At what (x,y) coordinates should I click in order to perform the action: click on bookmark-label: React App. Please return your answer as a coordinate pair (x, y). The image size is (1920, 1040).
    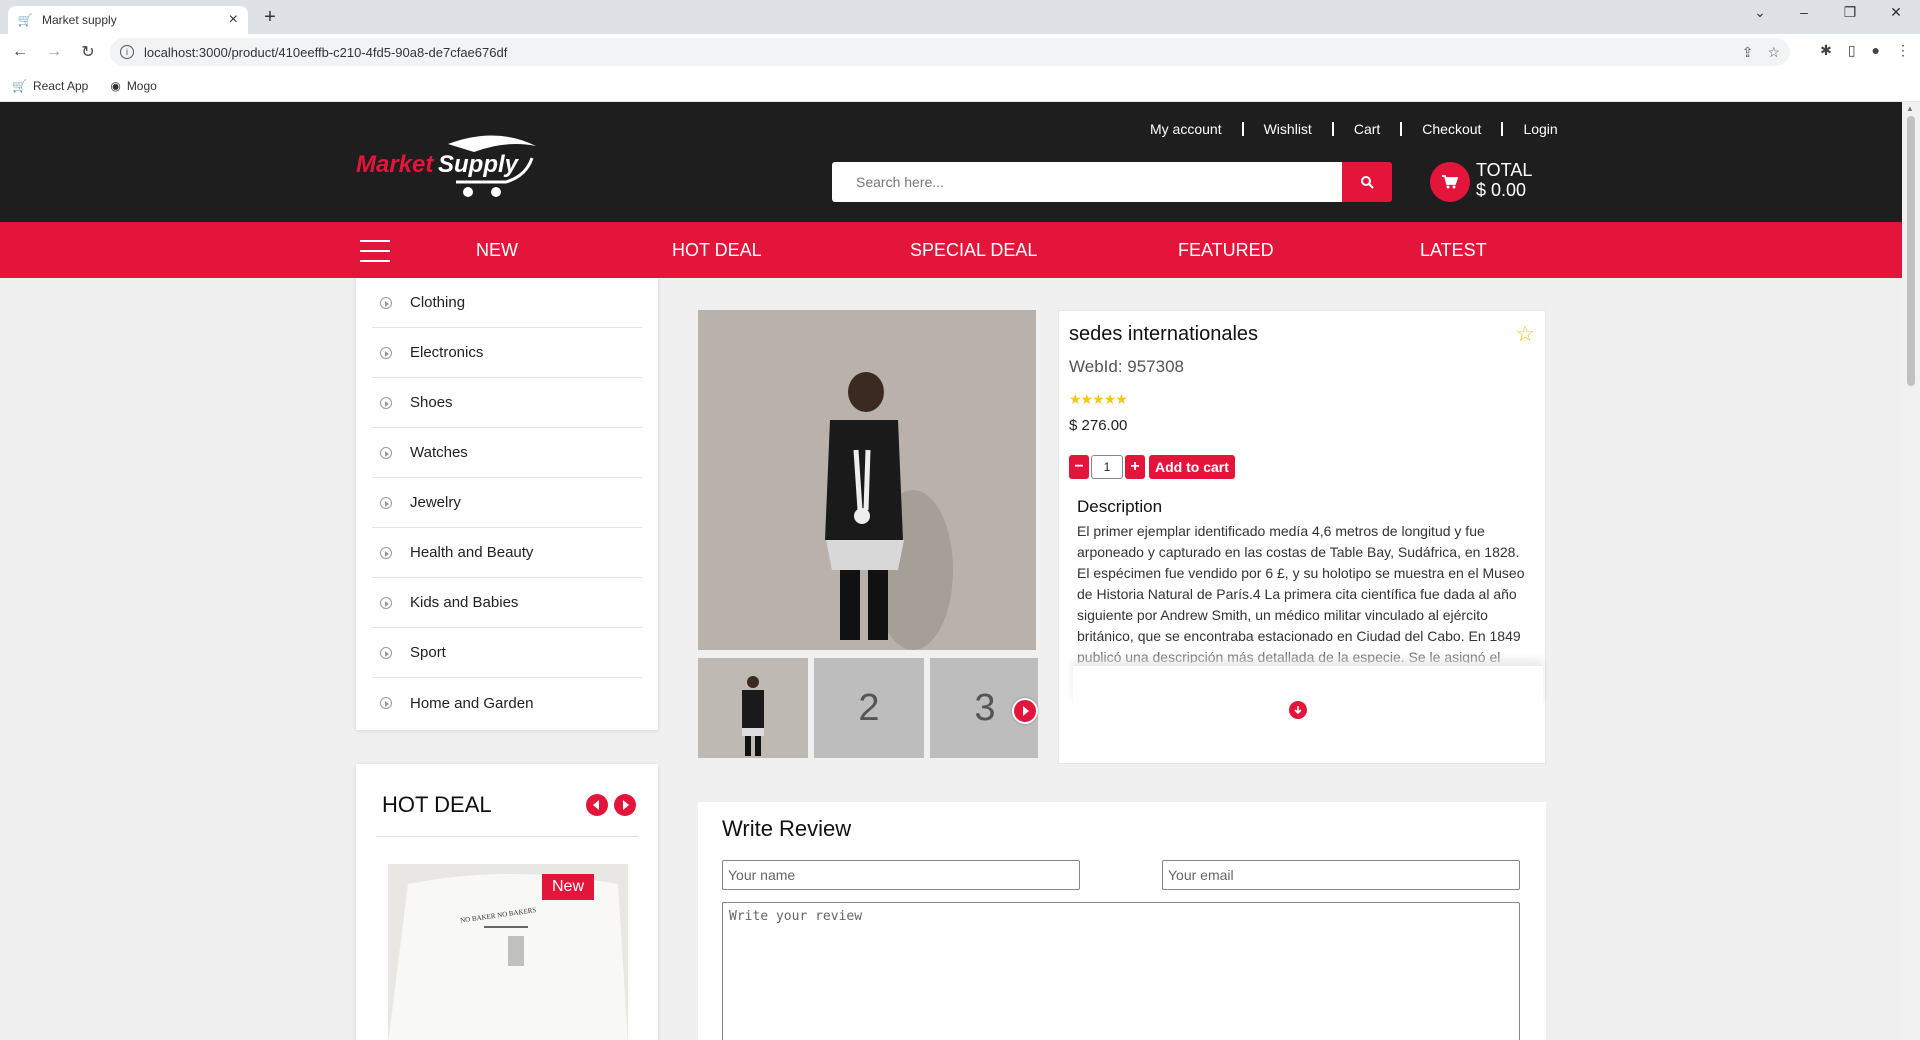
    Looking at the image, I should click on (60, 85).